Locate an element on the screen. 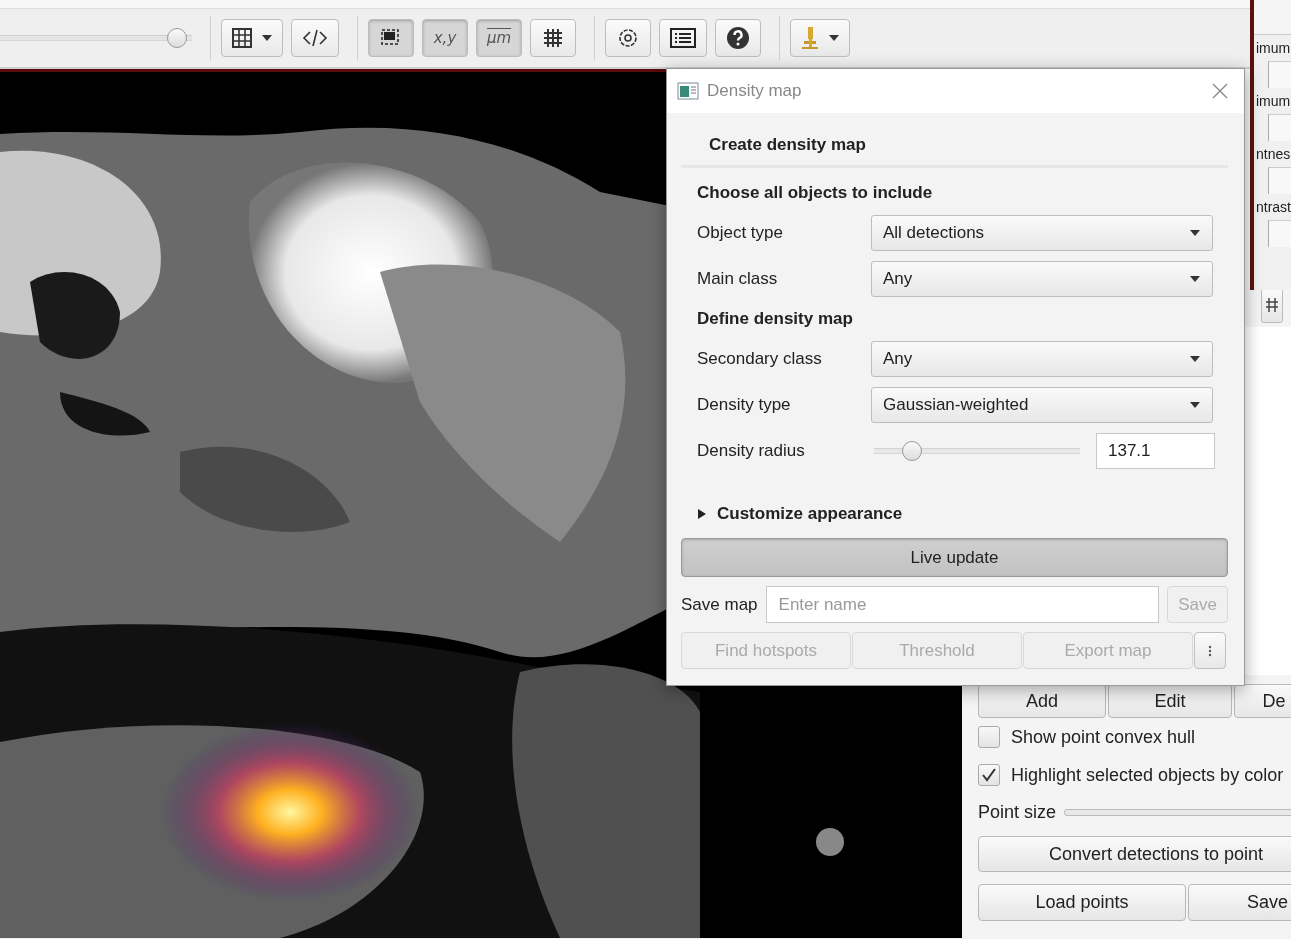 This screenshot has width=1291, height=939. section-toggle: Customize appearance is located at coordinates (810, 514).